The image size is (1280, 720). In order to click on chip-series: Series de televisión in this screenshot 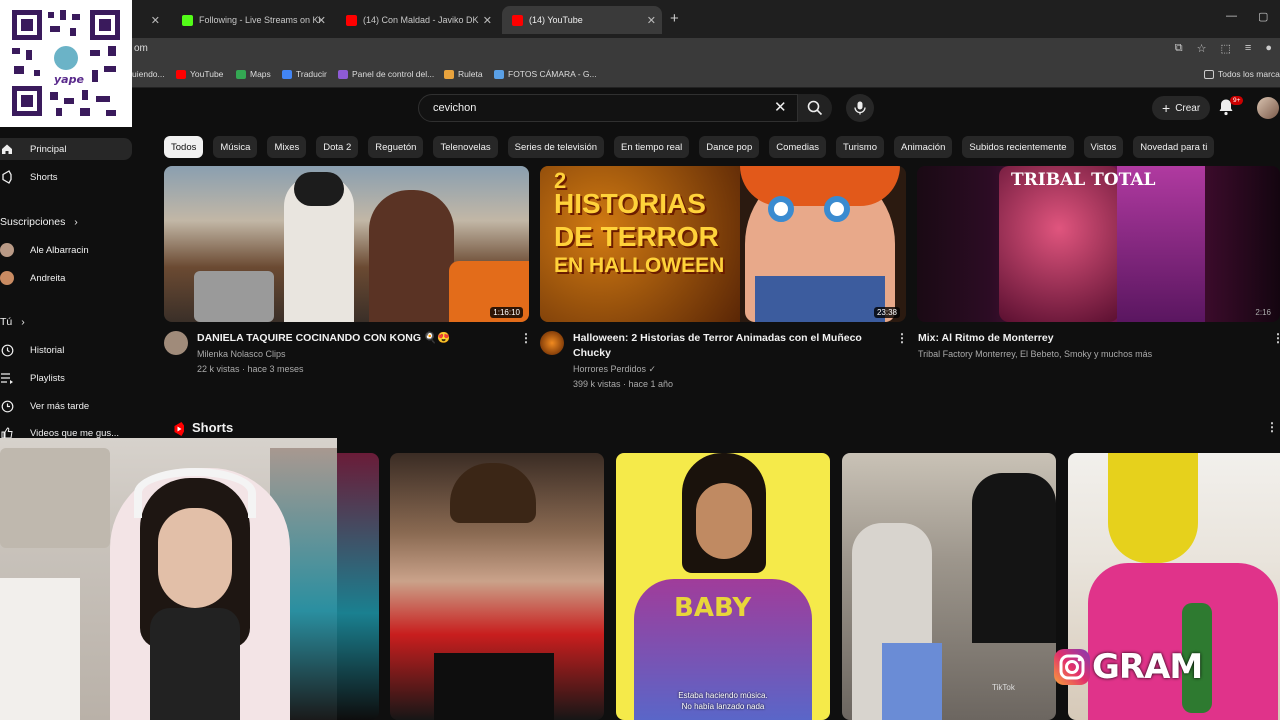, I will do `click(556, 147)`.